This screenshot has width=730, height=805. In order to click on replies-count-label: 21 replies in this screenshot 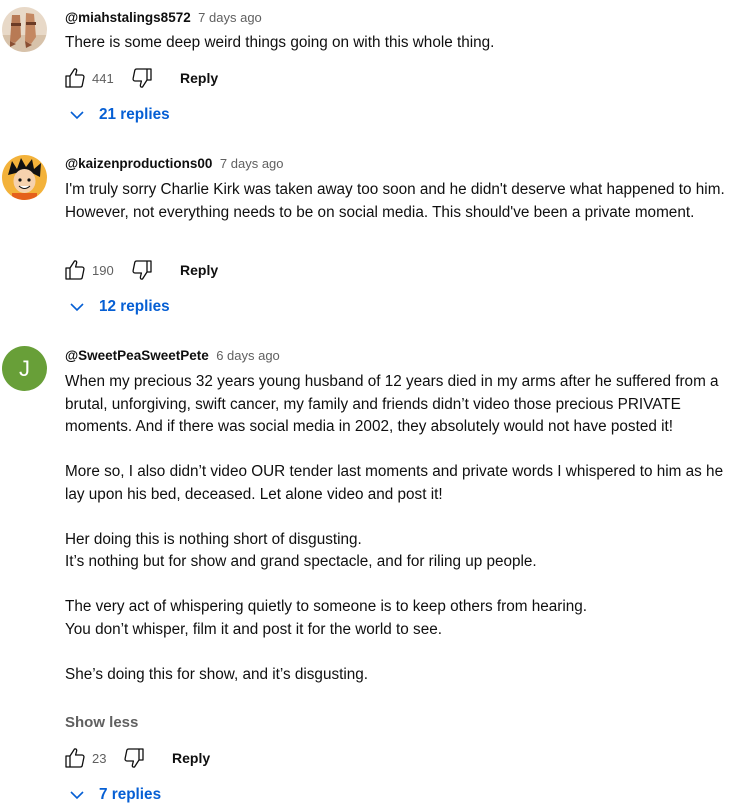, I will do `click(134, 115)`.